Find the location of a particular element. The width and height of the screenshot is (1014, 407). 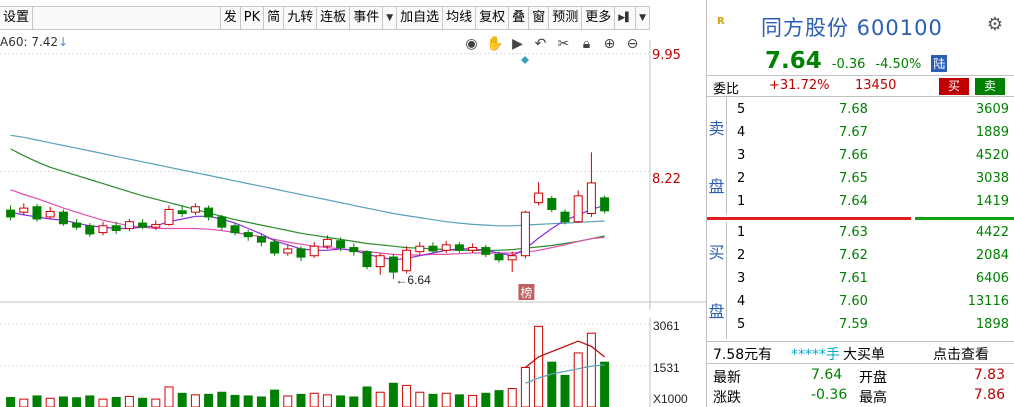

gear-icon: ⚙ is located at coordinates (995, 24).